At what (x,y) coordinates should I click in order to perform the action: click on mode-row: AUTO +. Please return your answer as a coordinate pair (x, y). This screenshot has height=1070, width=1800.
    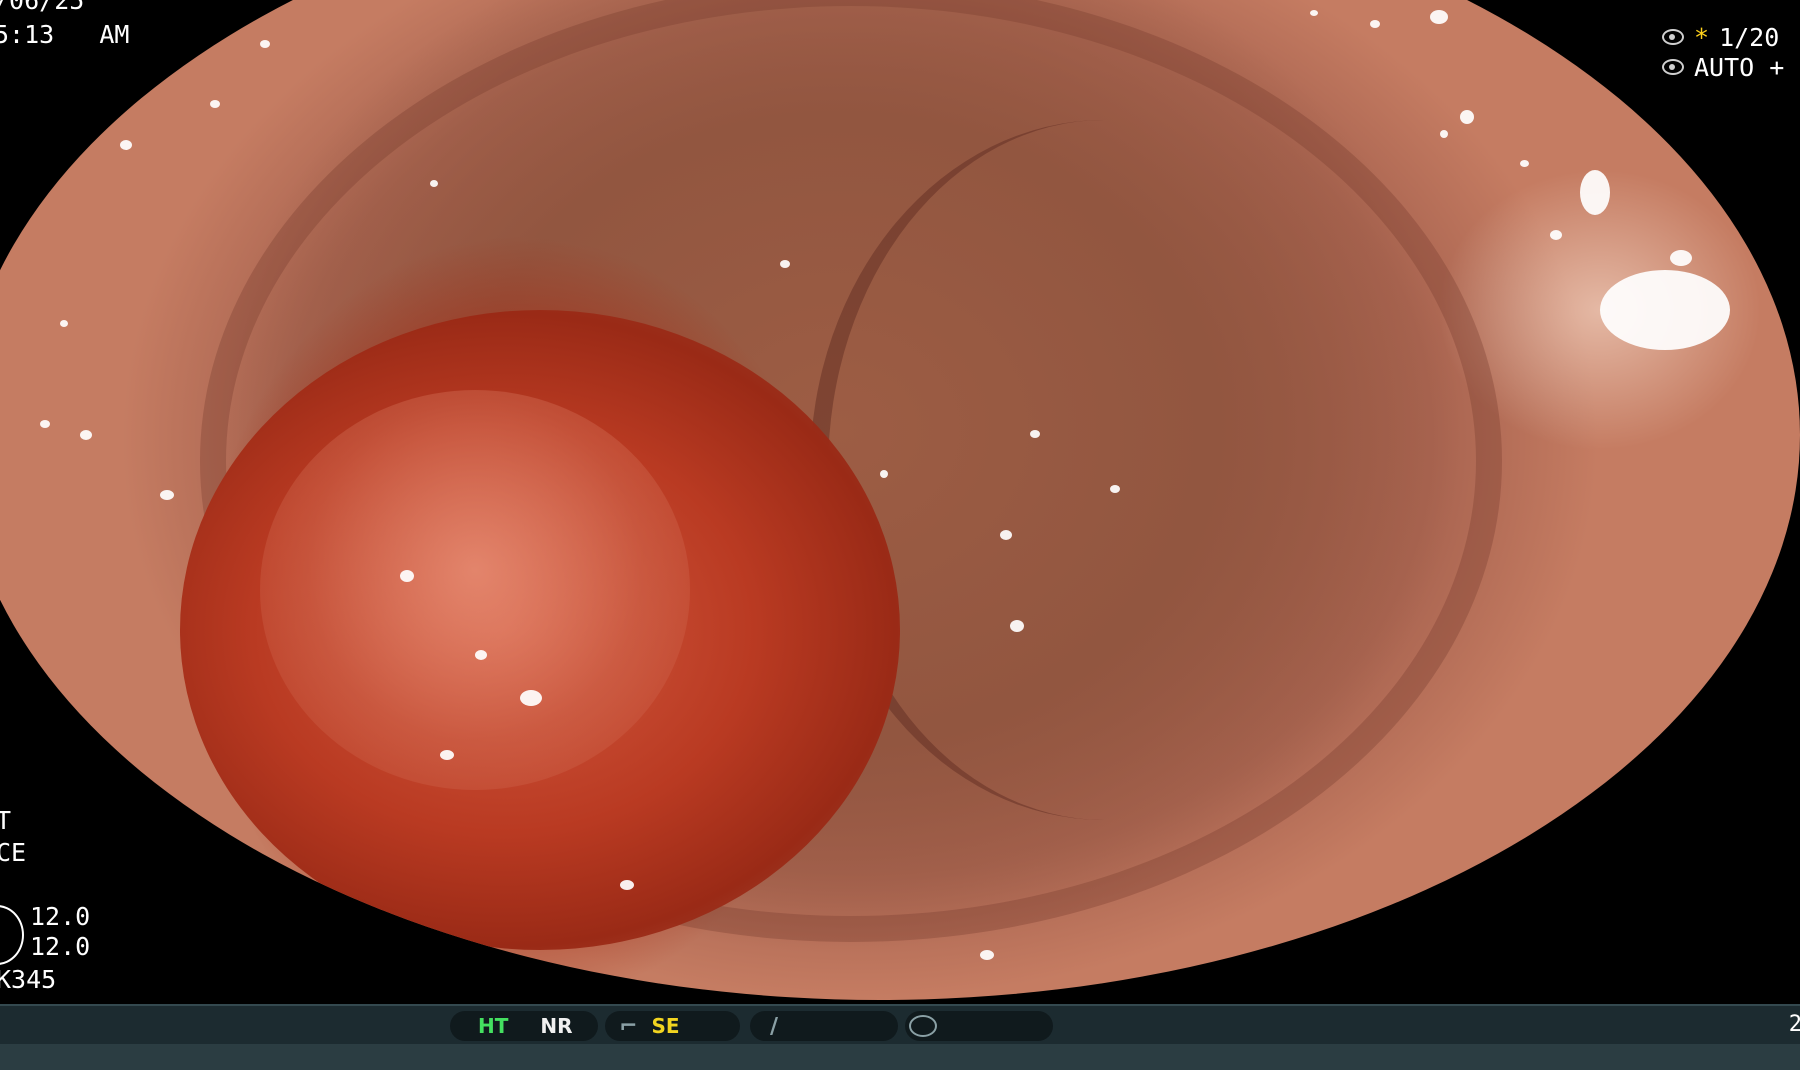
    Looking at the image, I should click on (1723, 67).